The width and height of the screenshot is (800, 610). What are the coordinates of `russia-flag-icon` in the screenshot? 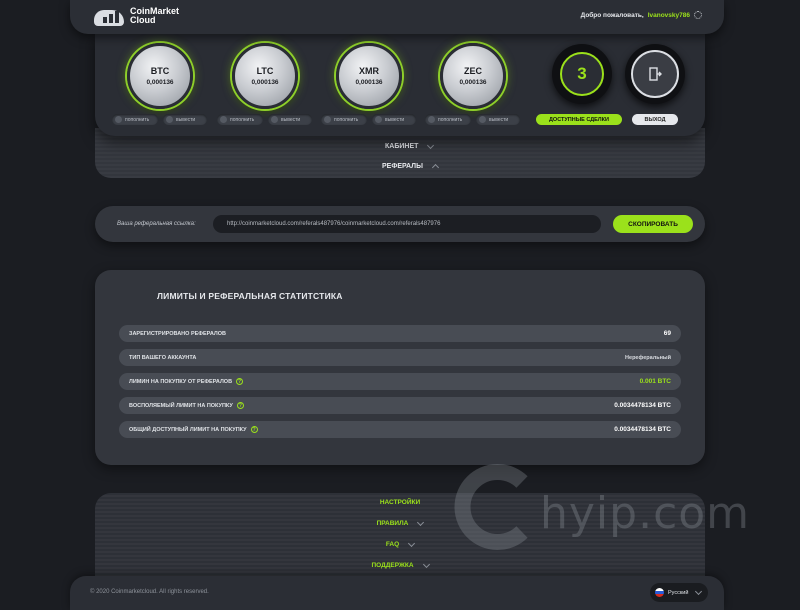 It's located at (659, 592).